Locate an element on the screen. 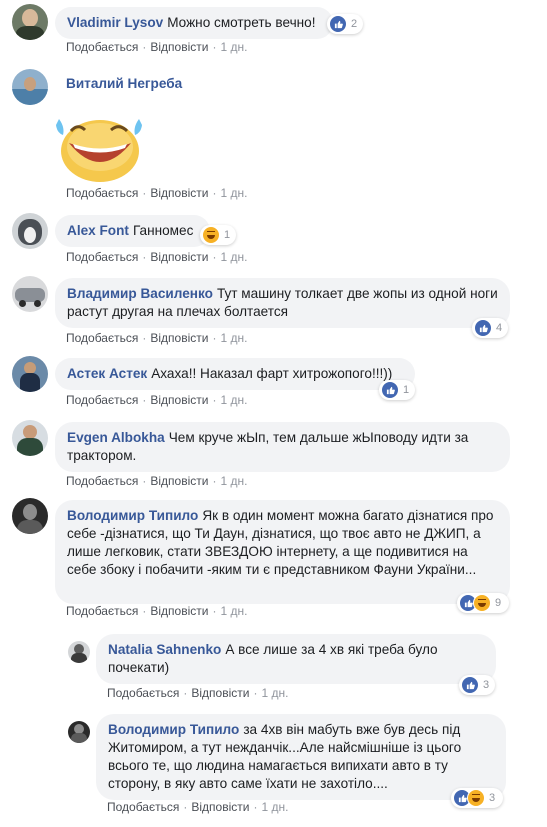 Image resolution: width=547 pixels, height=827 pixels. comment-author: Владимир Василенко is located at coordinates (140, 293).